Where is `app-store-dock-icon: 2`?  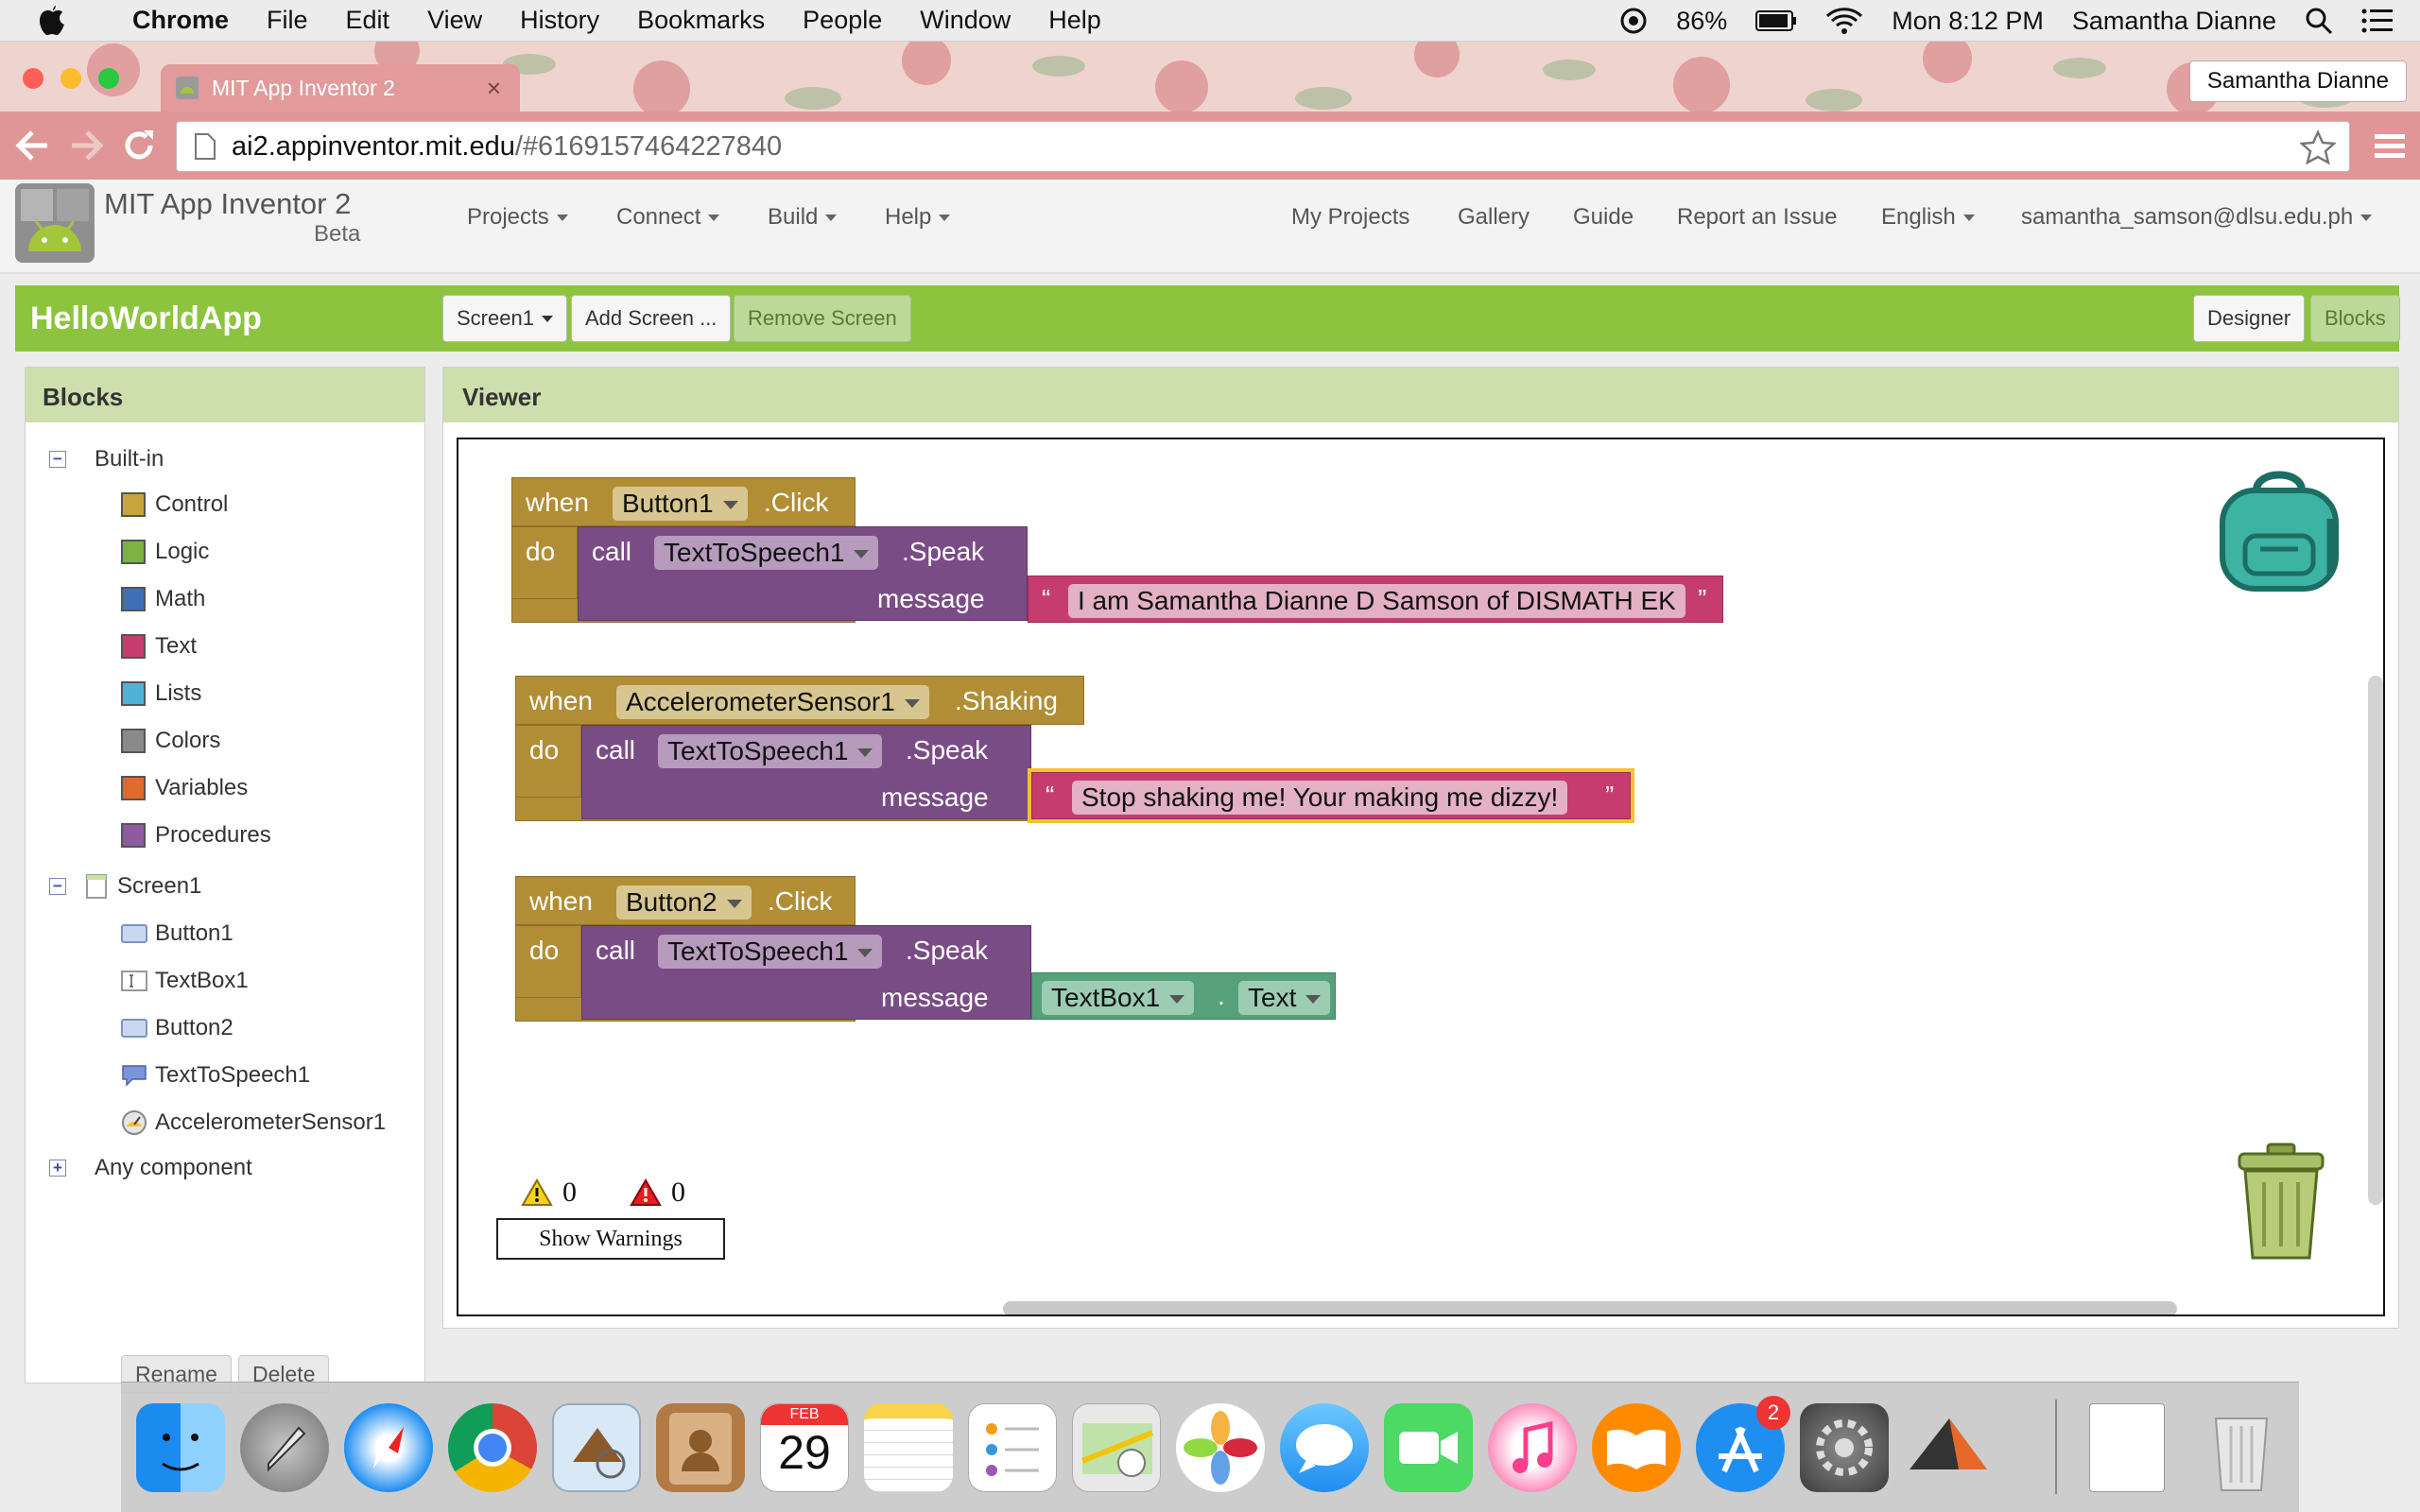 app-store-dock-icon: 2 is located at coordinates (1743, 1444).